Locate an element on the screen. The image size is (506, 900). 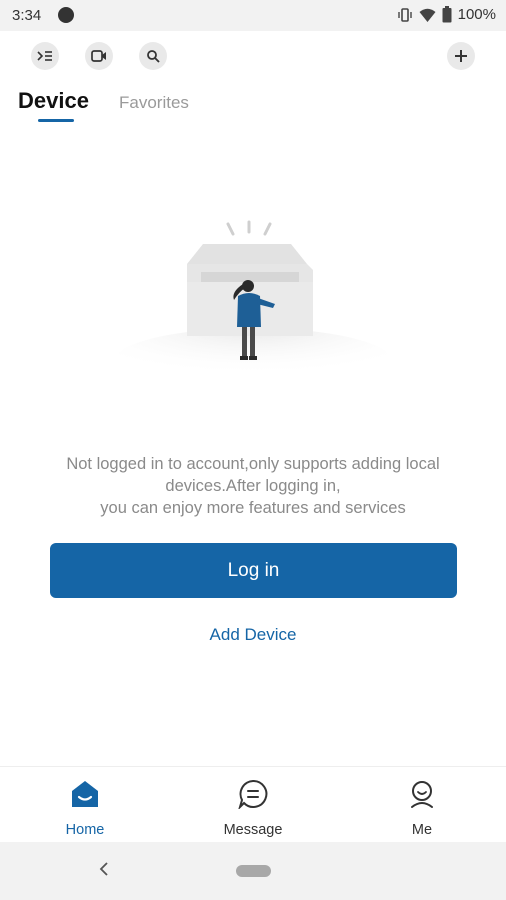
system-home-pill is located at coordinates (253, 871).